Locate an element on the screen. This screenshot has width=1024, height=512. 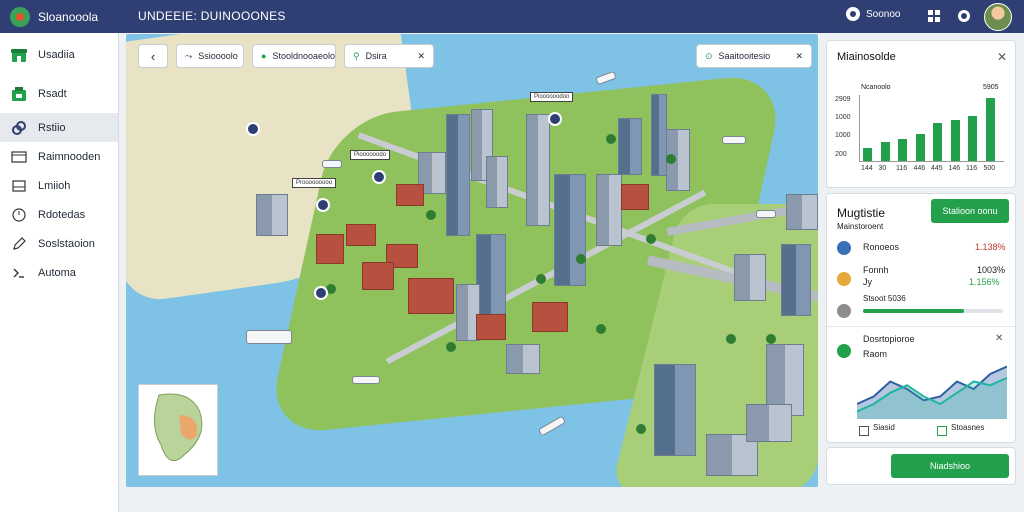
sidebar-item-6: Soslstaoion is located at coordinates (59, 243).